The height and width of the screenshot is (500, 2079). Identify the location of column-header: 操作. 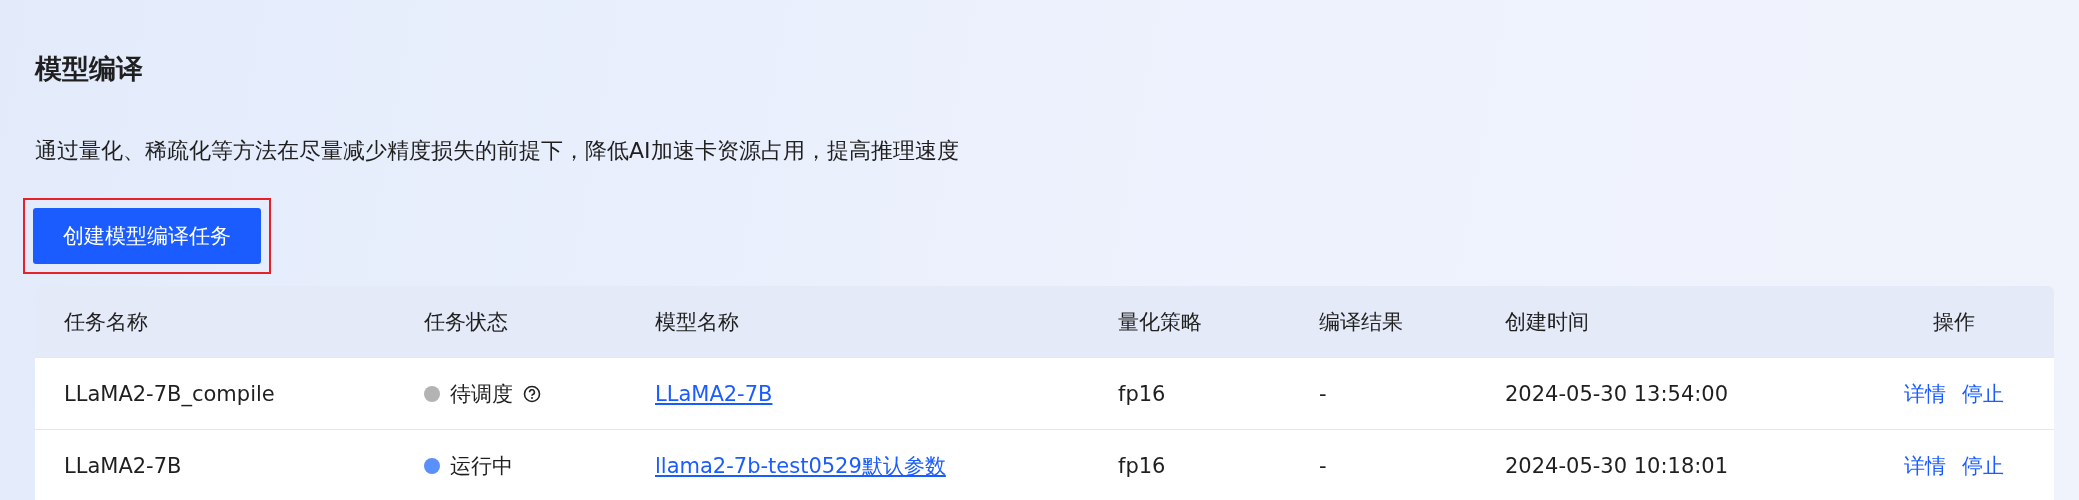
(1954, 322).